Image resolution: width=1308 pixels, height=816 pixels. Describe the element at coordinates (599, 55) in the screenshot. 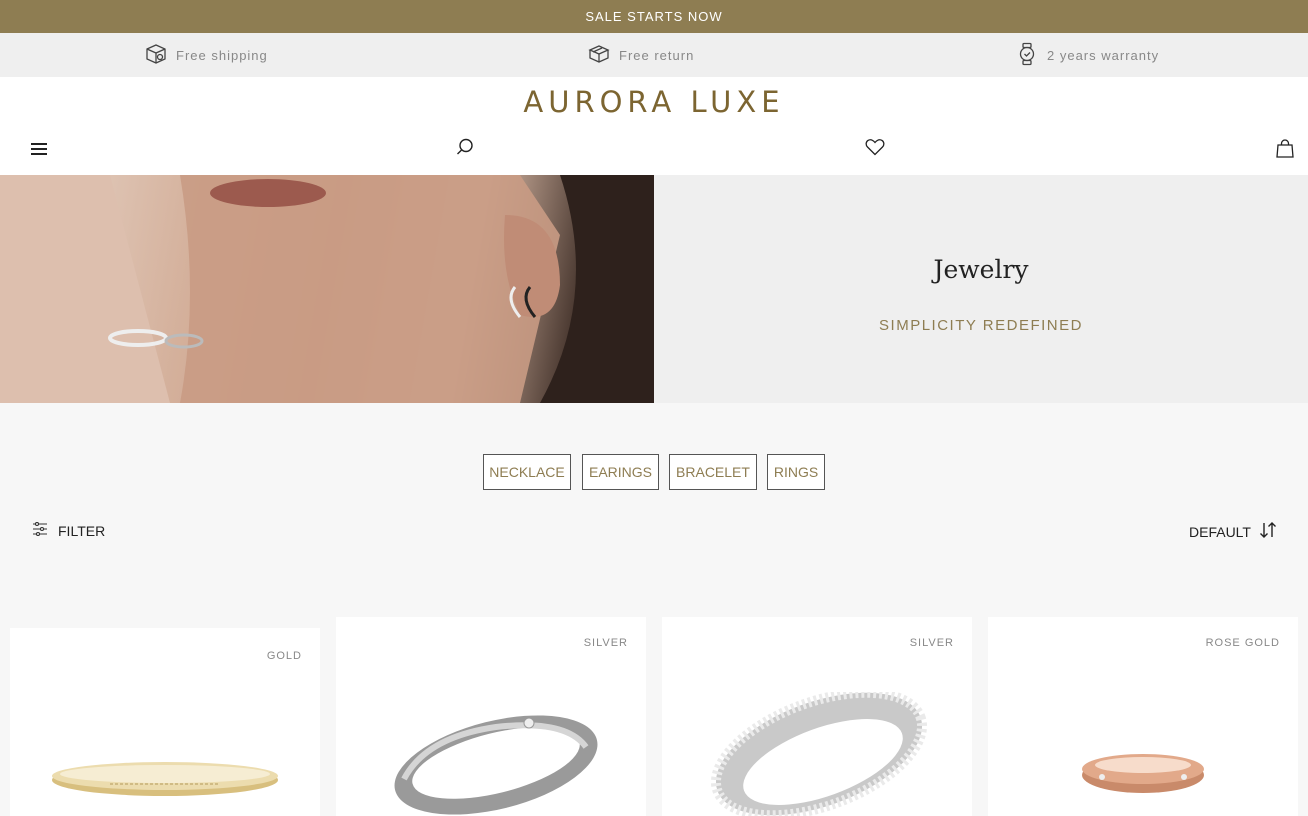

I see `return-box-icon` at that location.